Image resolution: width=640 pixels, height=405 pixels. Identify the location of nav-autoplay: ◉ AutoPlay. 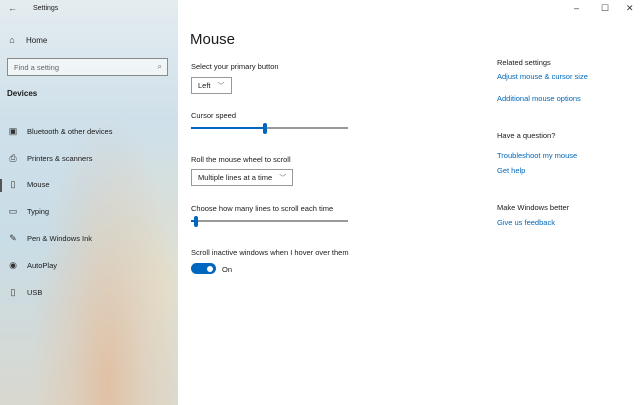
(89, 265).